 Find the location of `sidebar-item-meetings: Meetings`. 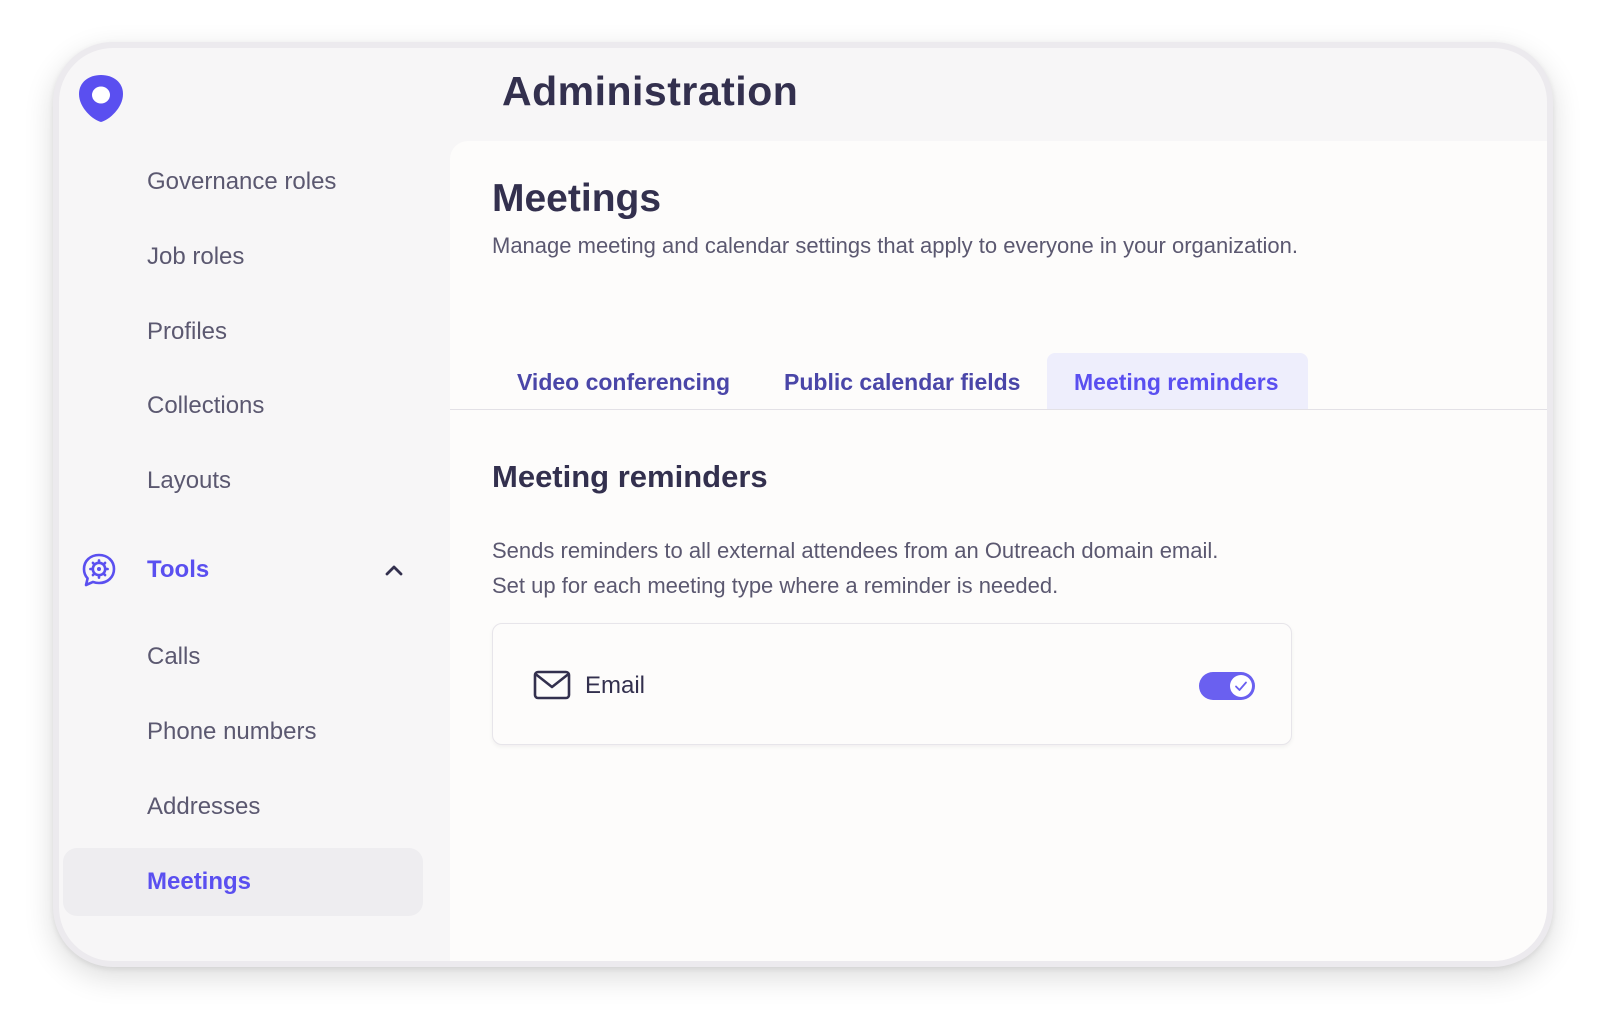

sidebar-item-meetings: Meetings is located at coordinates (243, 882).